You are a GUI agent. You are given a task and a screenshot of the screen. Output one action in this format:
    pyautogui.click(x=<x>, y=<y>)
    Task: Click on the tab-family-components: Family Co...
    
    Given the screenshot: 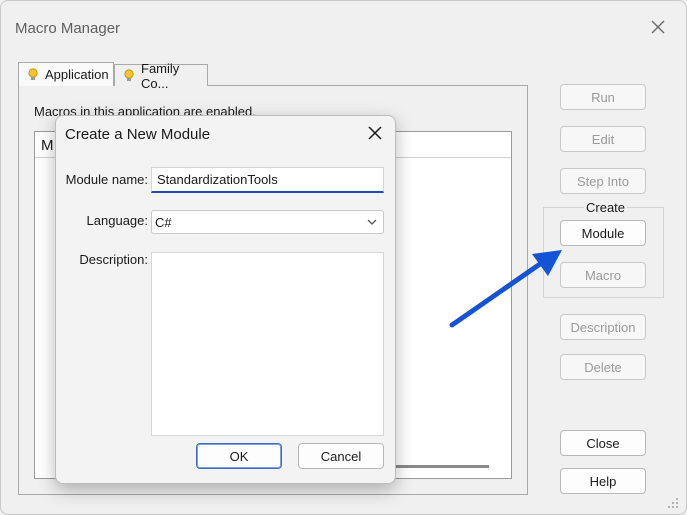 What is the action you would take?
    pyautogui.click(x=161, y=76)
    